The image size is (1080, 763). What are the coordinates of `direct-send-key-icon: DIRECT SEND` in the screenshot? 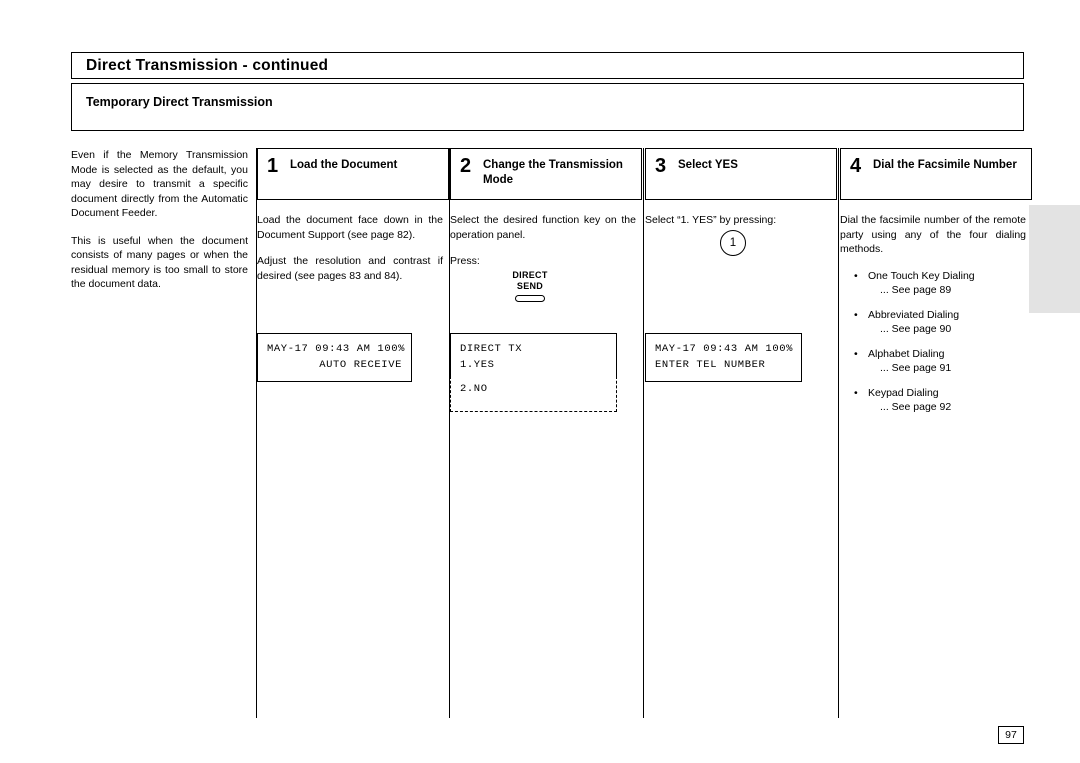 It's located at (530, 286).